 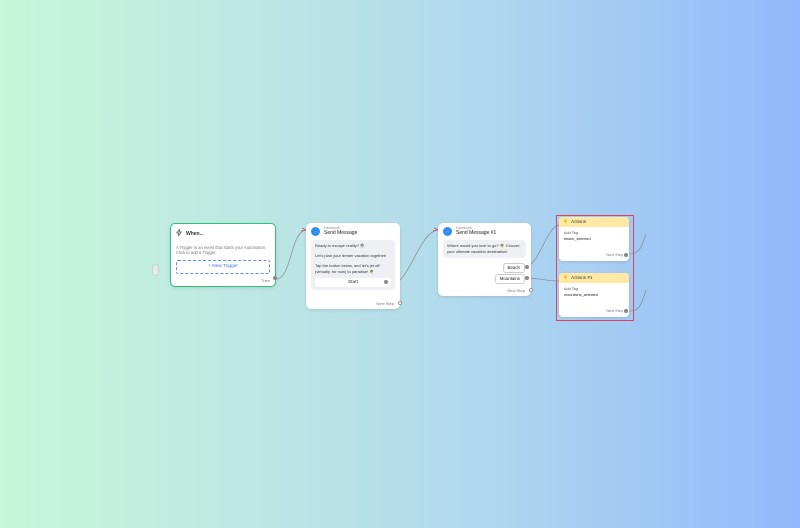 I want to click on action-tag: beach_selected, so click(x=577, y=238).